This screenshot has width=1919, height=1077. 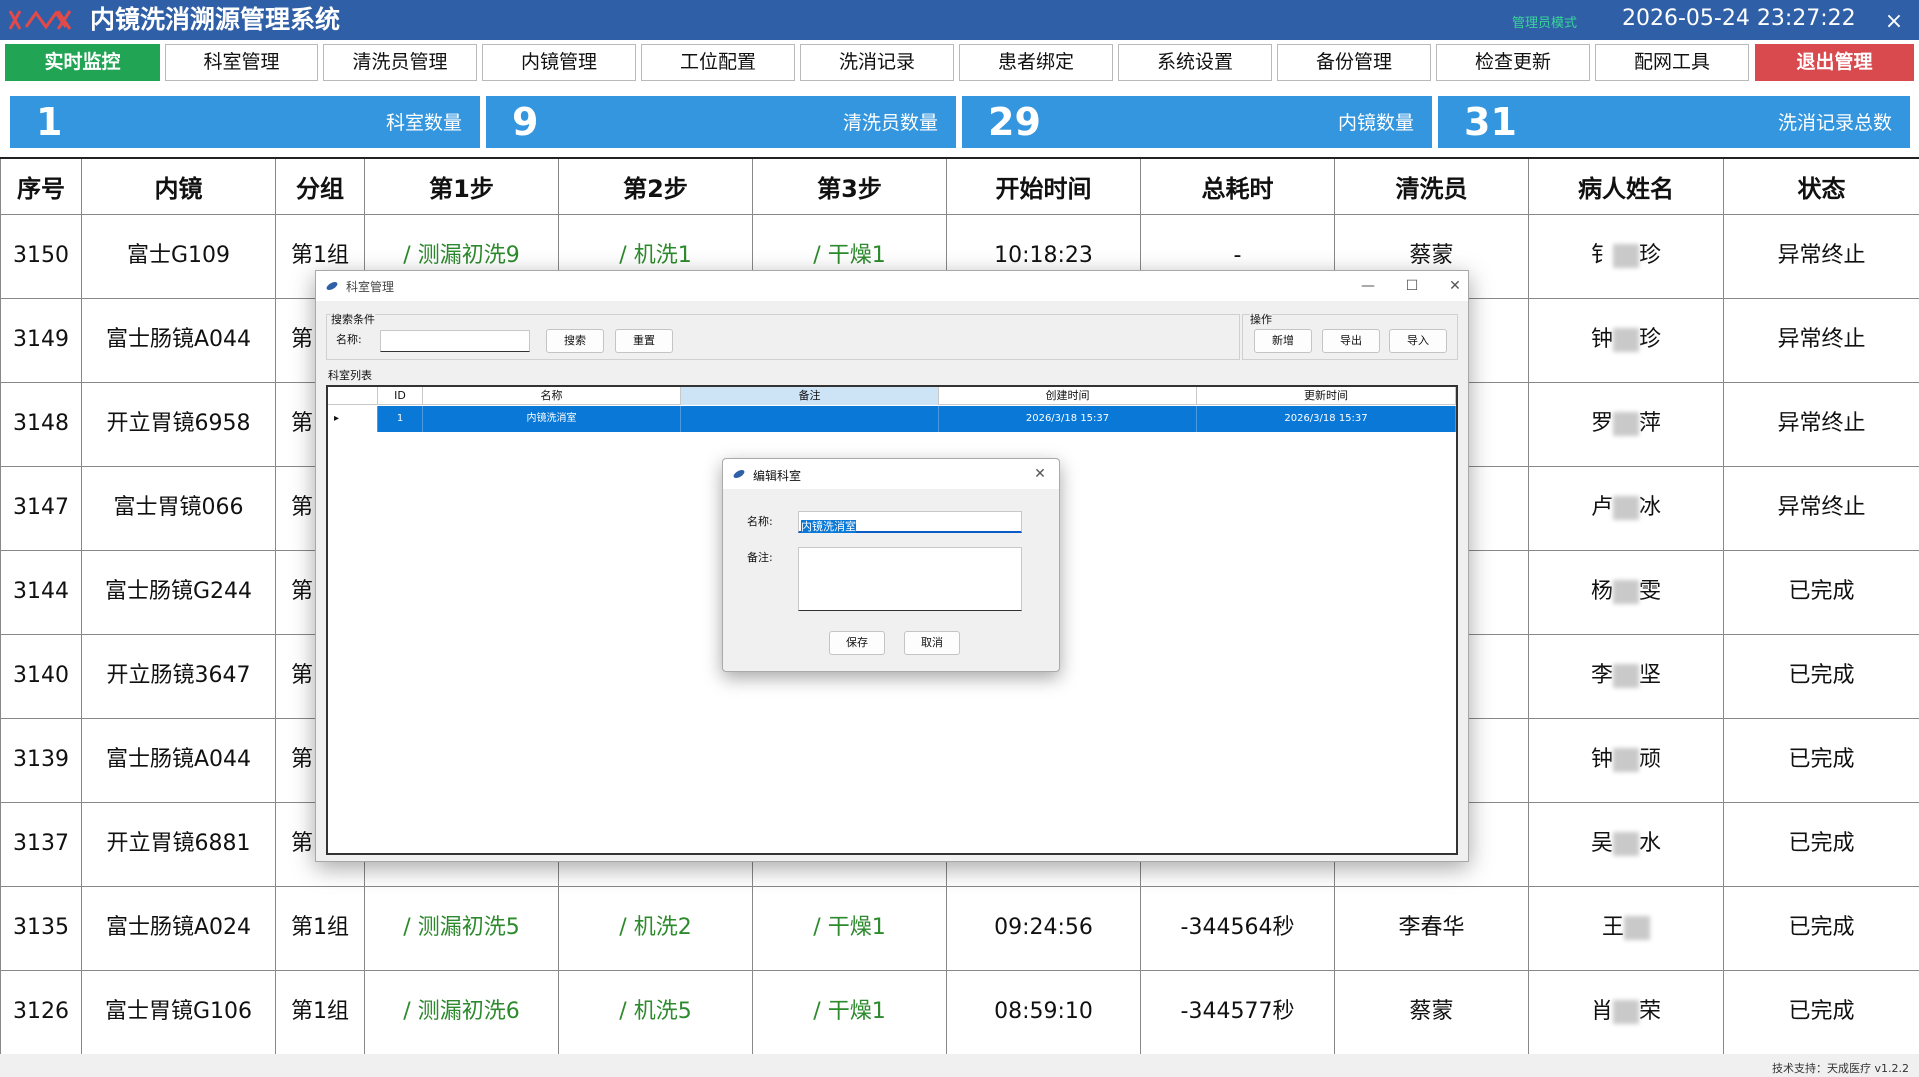 What do you see at coordinates (890, 123) in the screenshot?
I see `stat-label: 清洗员数量` at bounding box center [890, 123].